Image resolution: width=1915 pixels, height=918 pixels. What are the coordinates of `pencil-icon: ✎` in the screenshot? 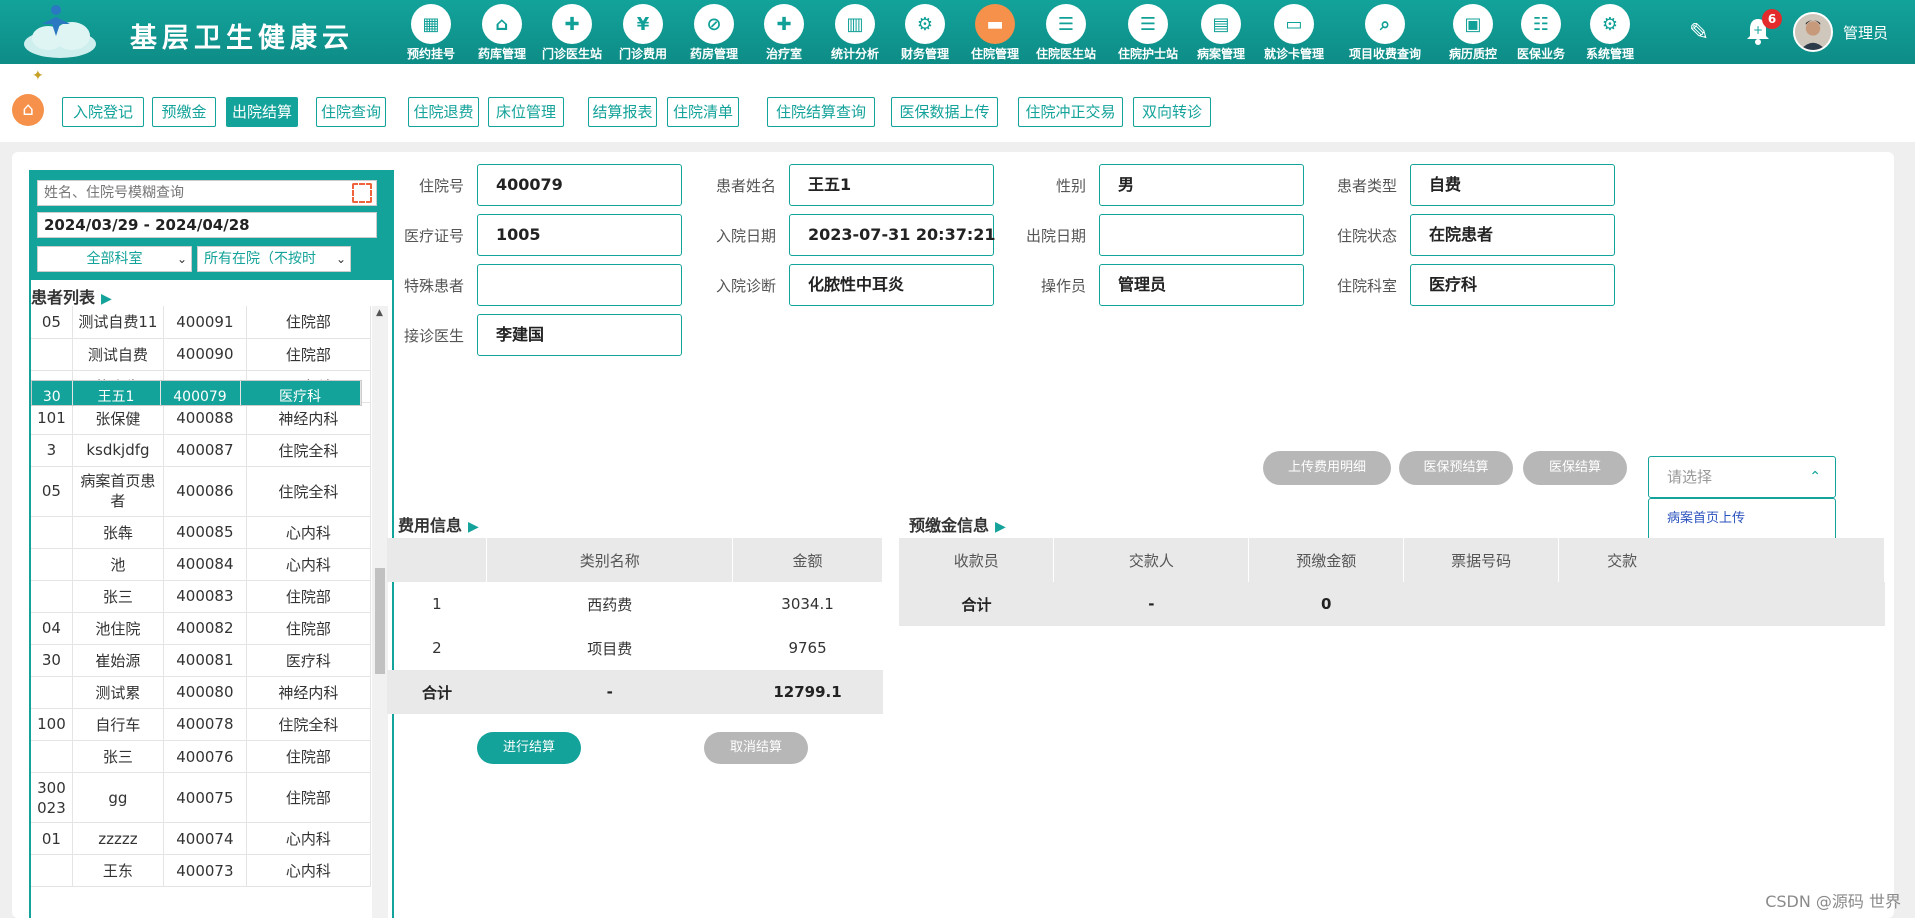 It's located at (1699, 32).